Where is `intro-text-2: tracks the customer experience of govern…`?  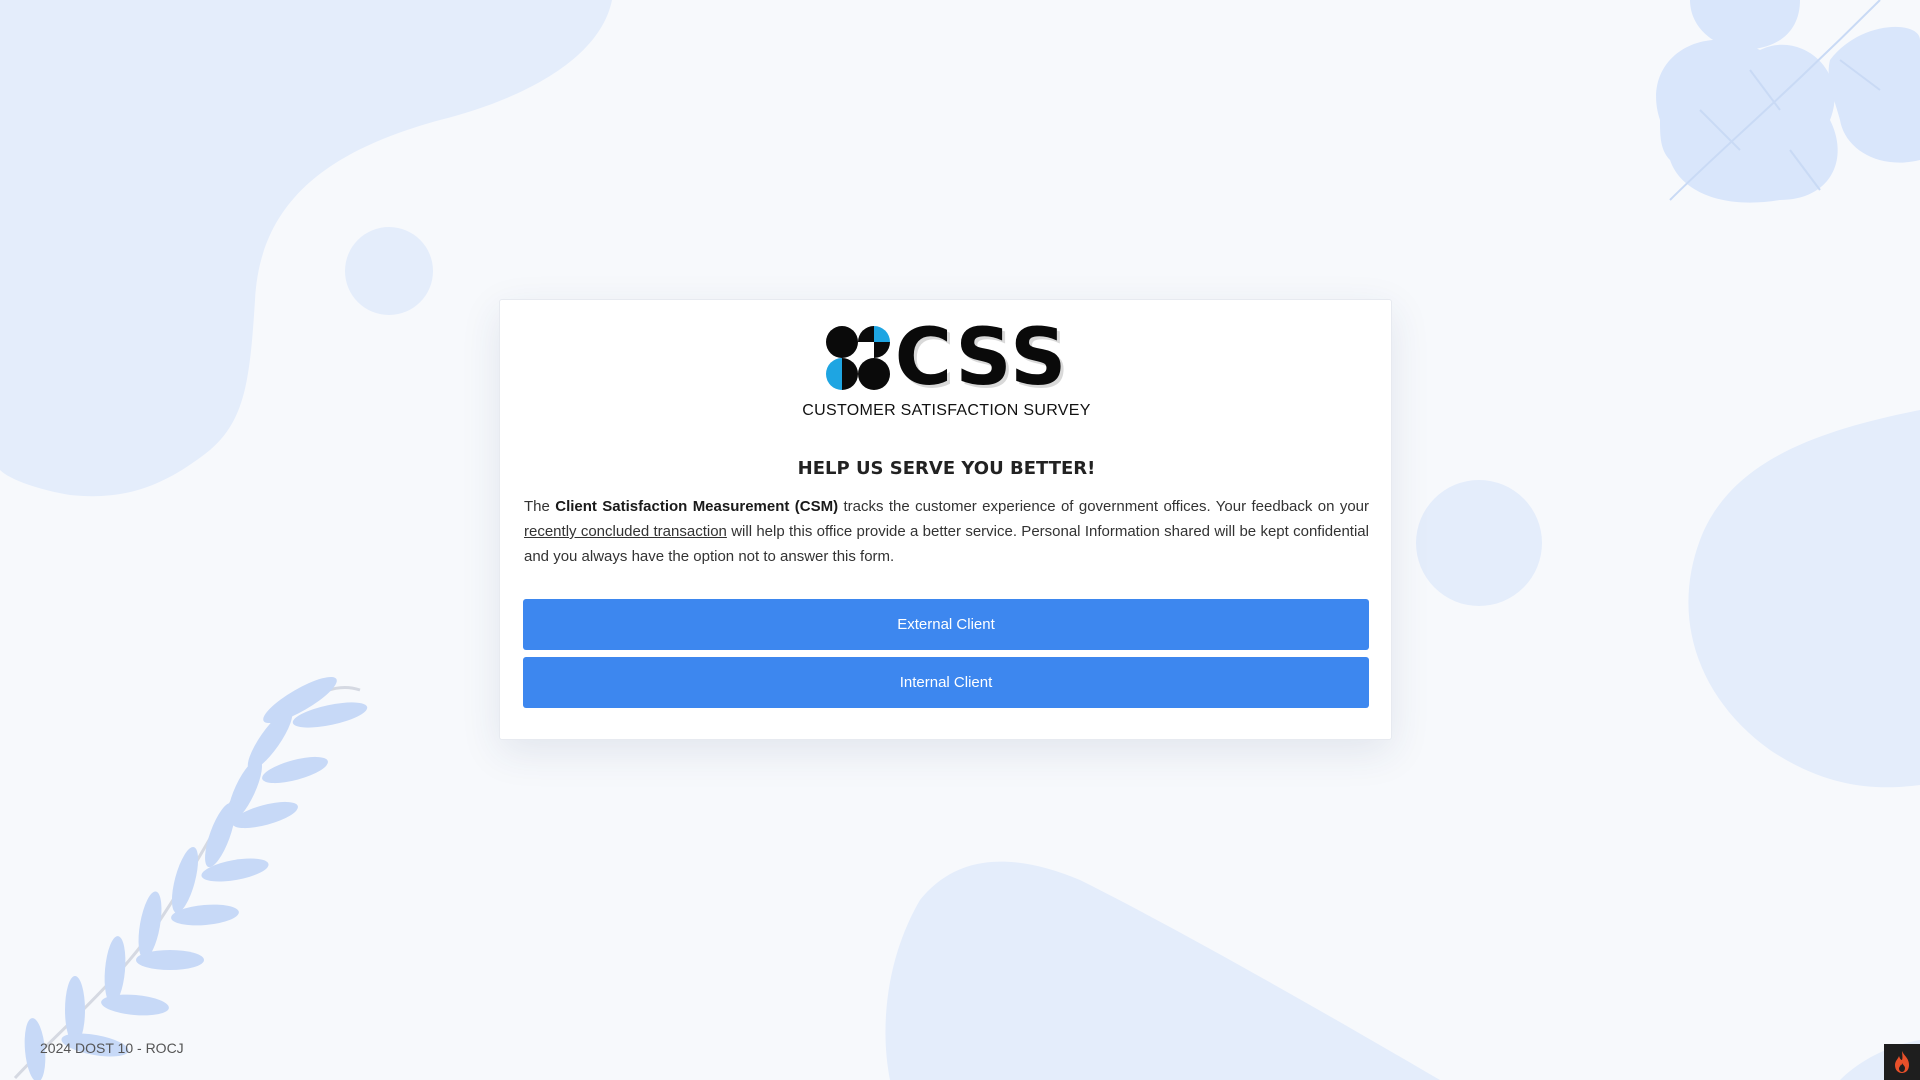 intro-text-2: tracks the customer experience of govern… is located at coordinates (1104, 506).